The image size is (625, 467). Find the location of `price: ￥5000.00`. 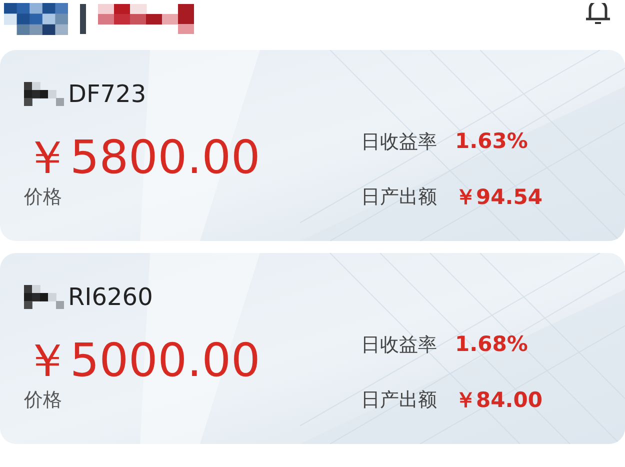

price: ￥5000.00 is located at coordinates (142, 360).